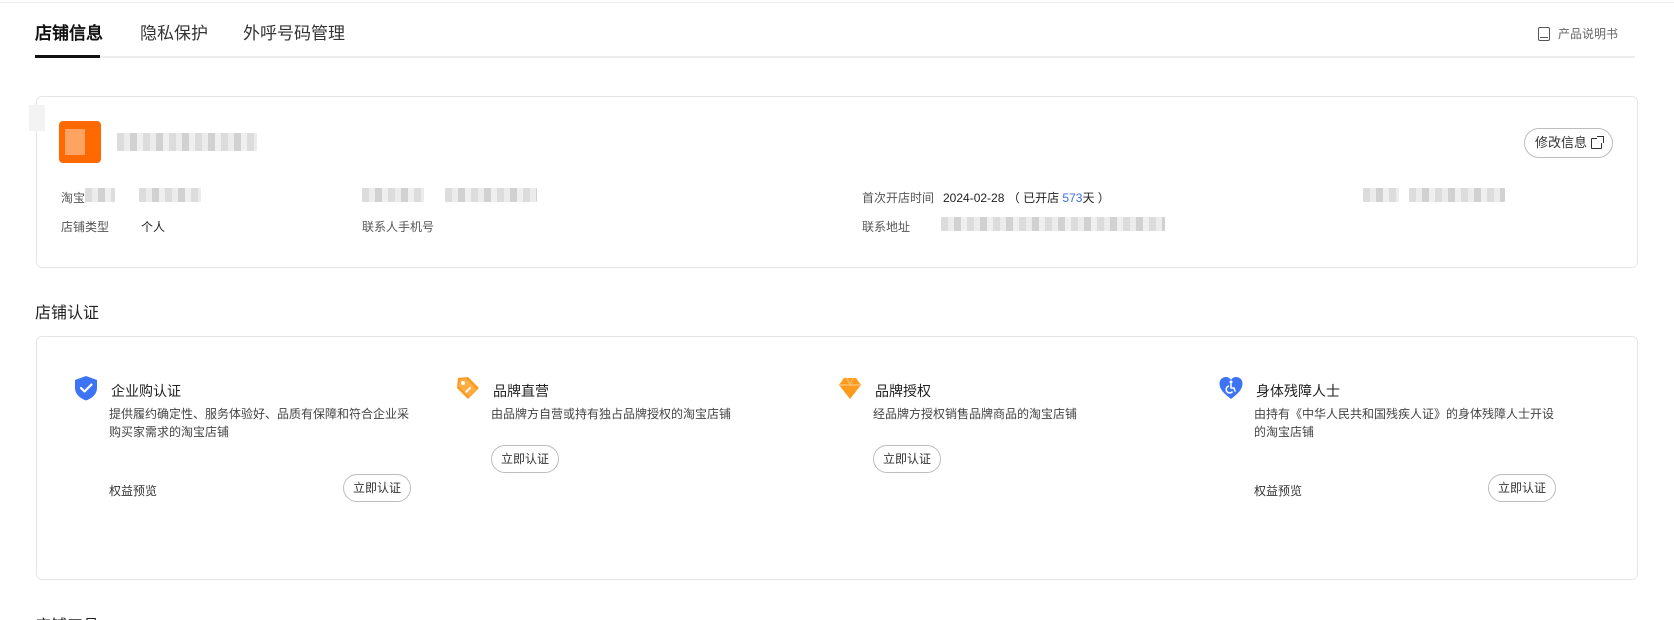  Describe the element at coordinates (1597, 142) in the screenshot. I see `external-link-icon` at that location.